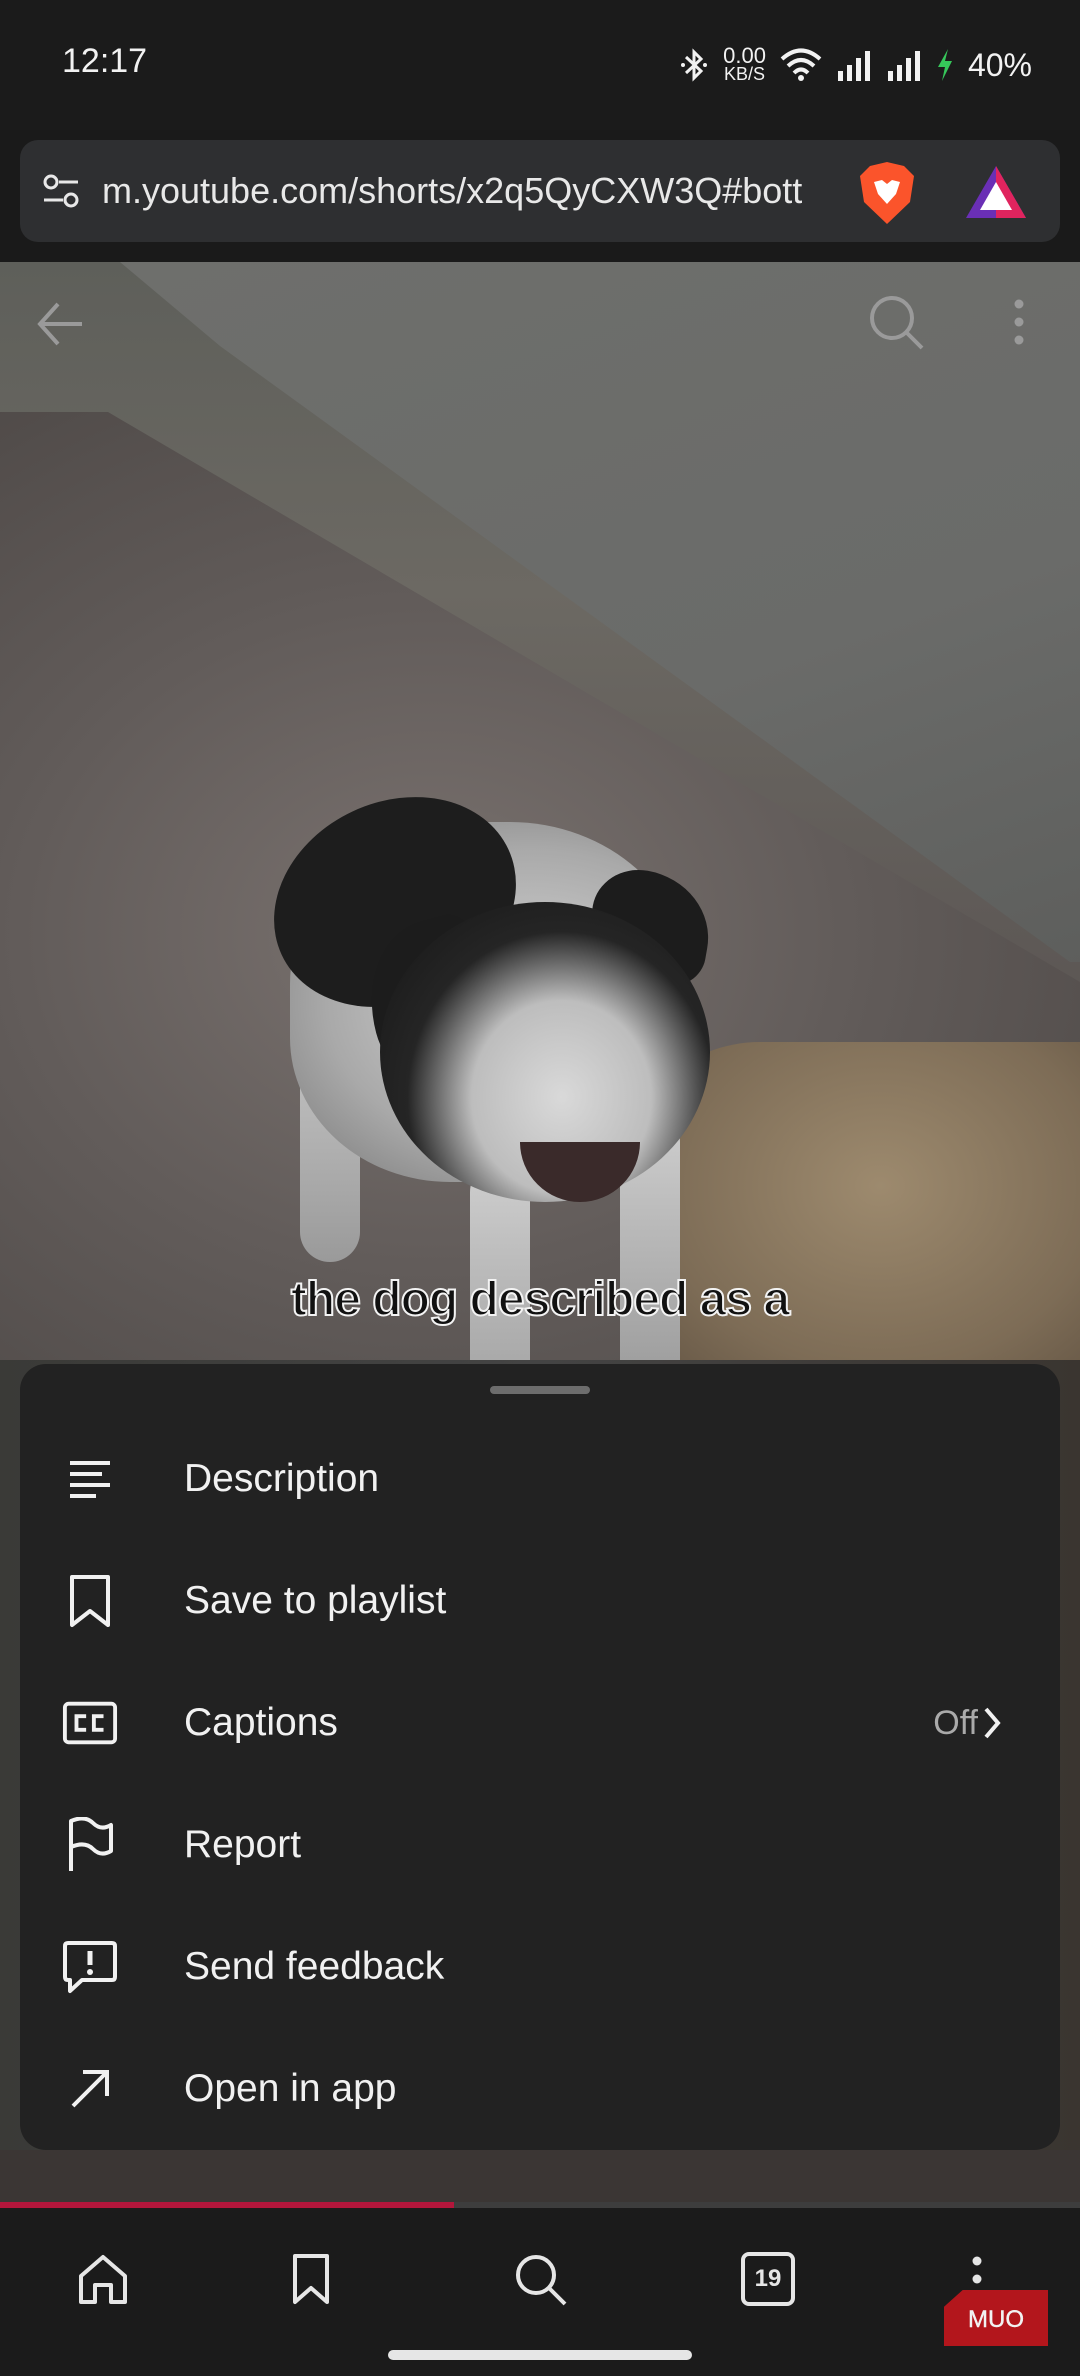  What do you see at coordinates (60, 324) in the screenshot?
I see `back-arrow-icon` at bounding box center [60, 324].